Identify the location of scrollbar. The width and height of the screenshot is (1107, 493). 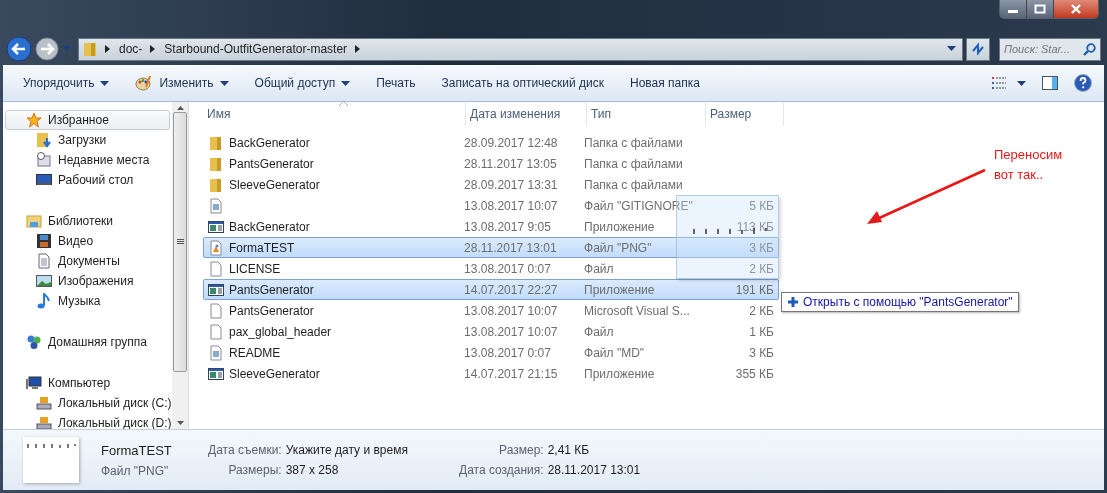
(180, 265).